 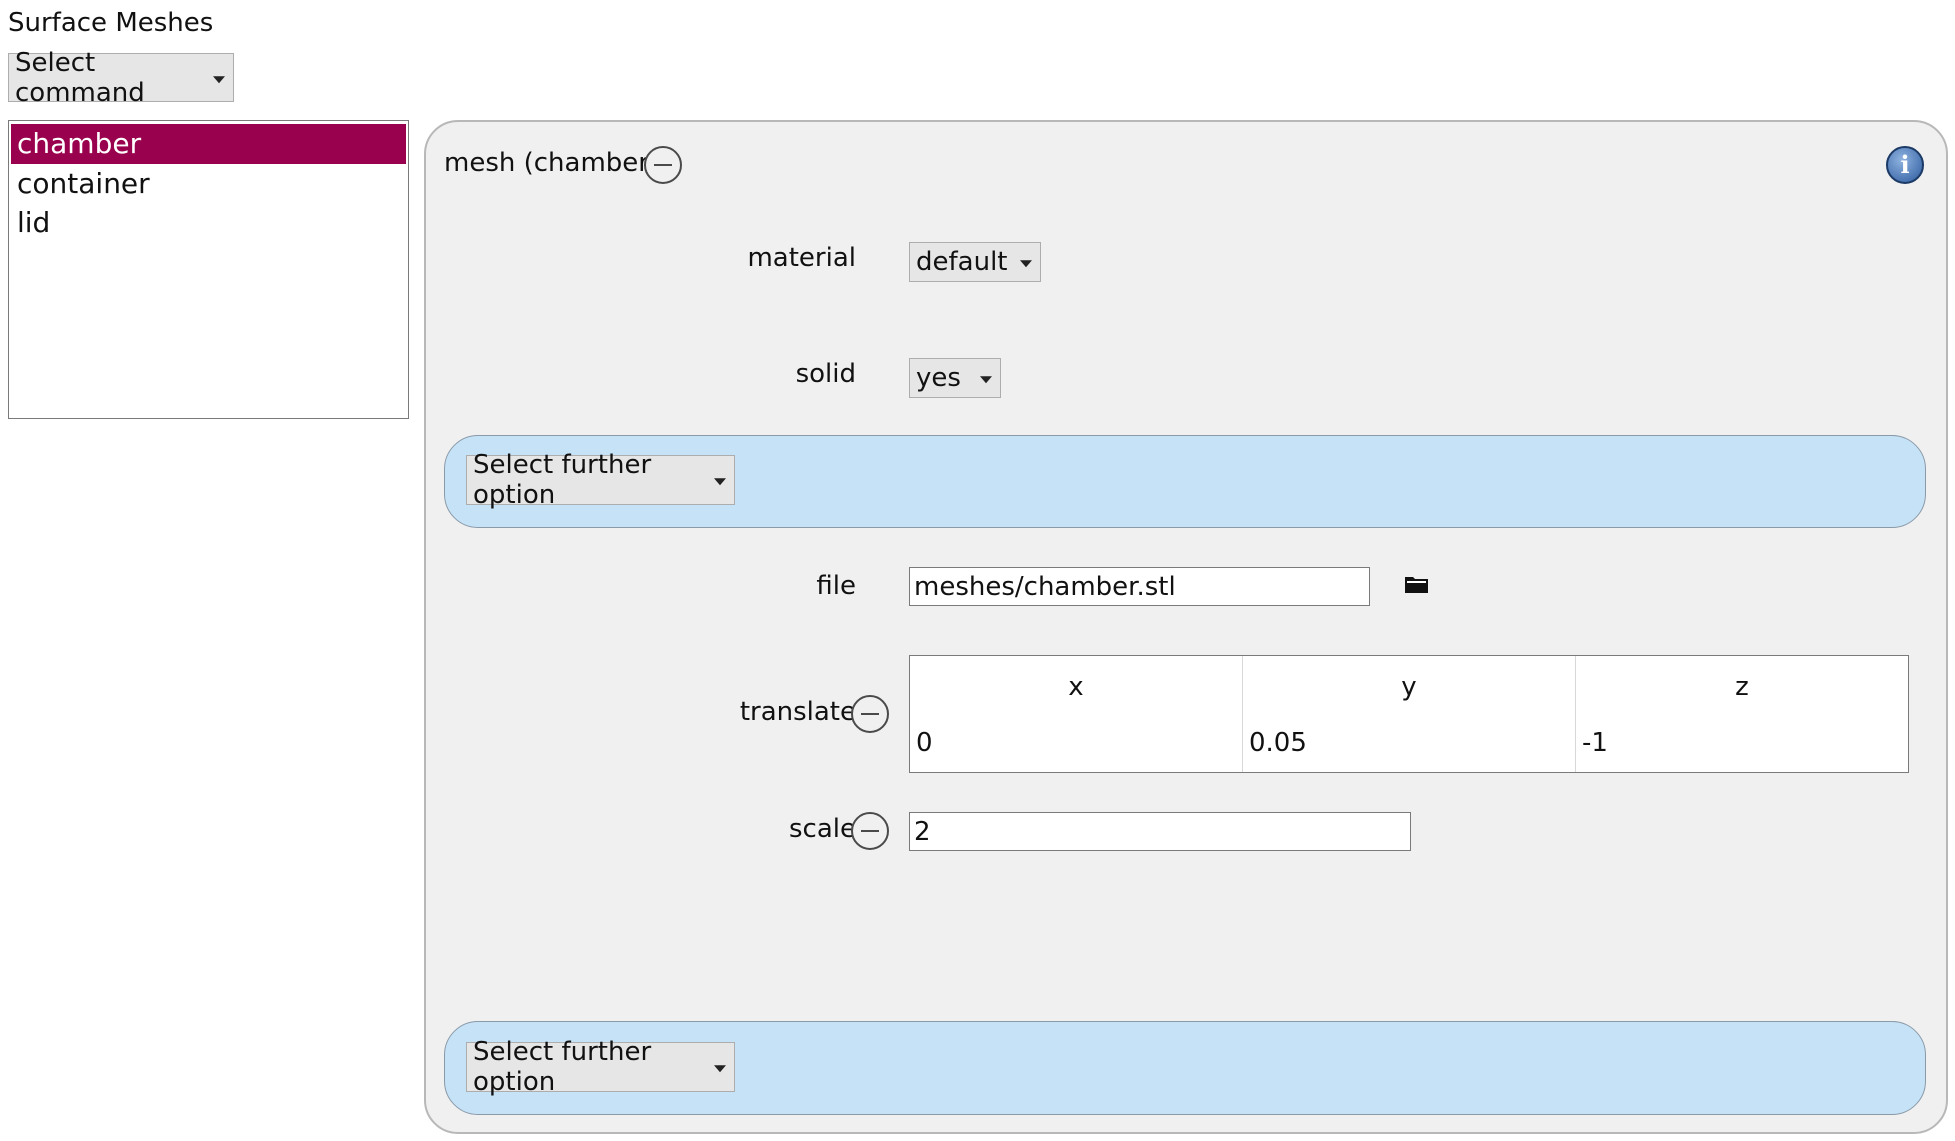 What do you see at coordinates (1417, 584) in the screenshot?
I see `folder-icon` at bounding box center [1417, 584].